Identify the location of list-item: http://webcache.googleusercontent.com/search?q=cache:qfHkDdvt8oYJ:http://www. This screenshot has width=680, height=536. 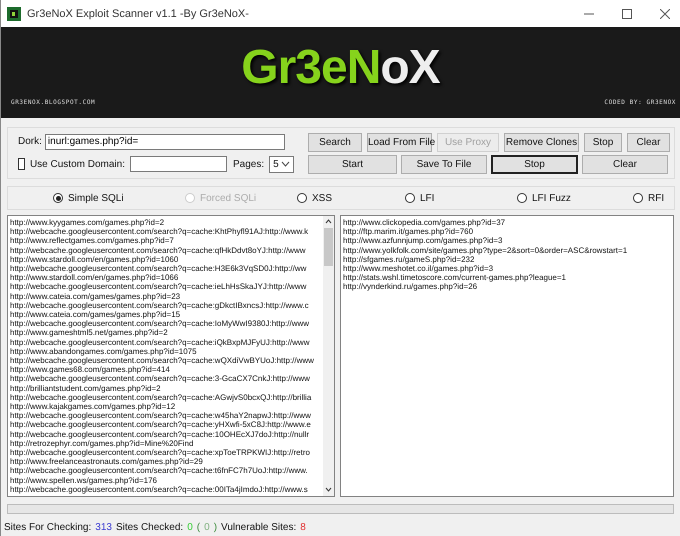
(166, 250).